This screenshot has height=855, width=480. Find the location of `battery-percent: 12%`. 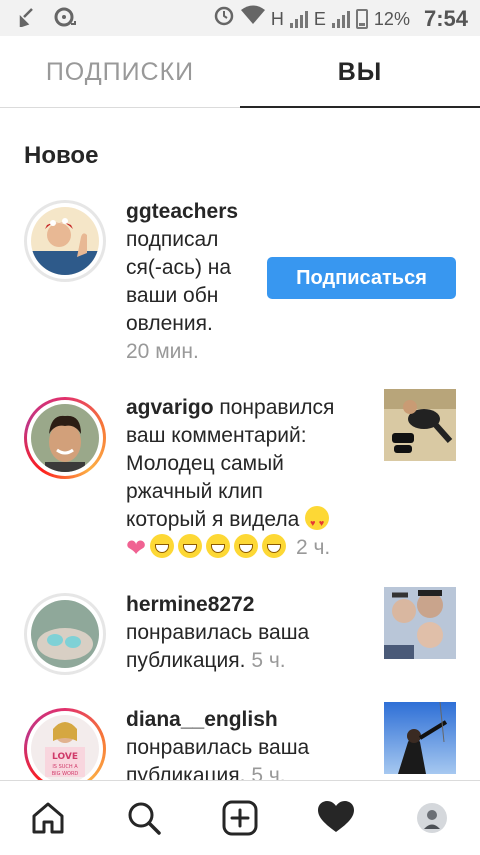

battery-percent: 12% is located at coordinates (391, 18).